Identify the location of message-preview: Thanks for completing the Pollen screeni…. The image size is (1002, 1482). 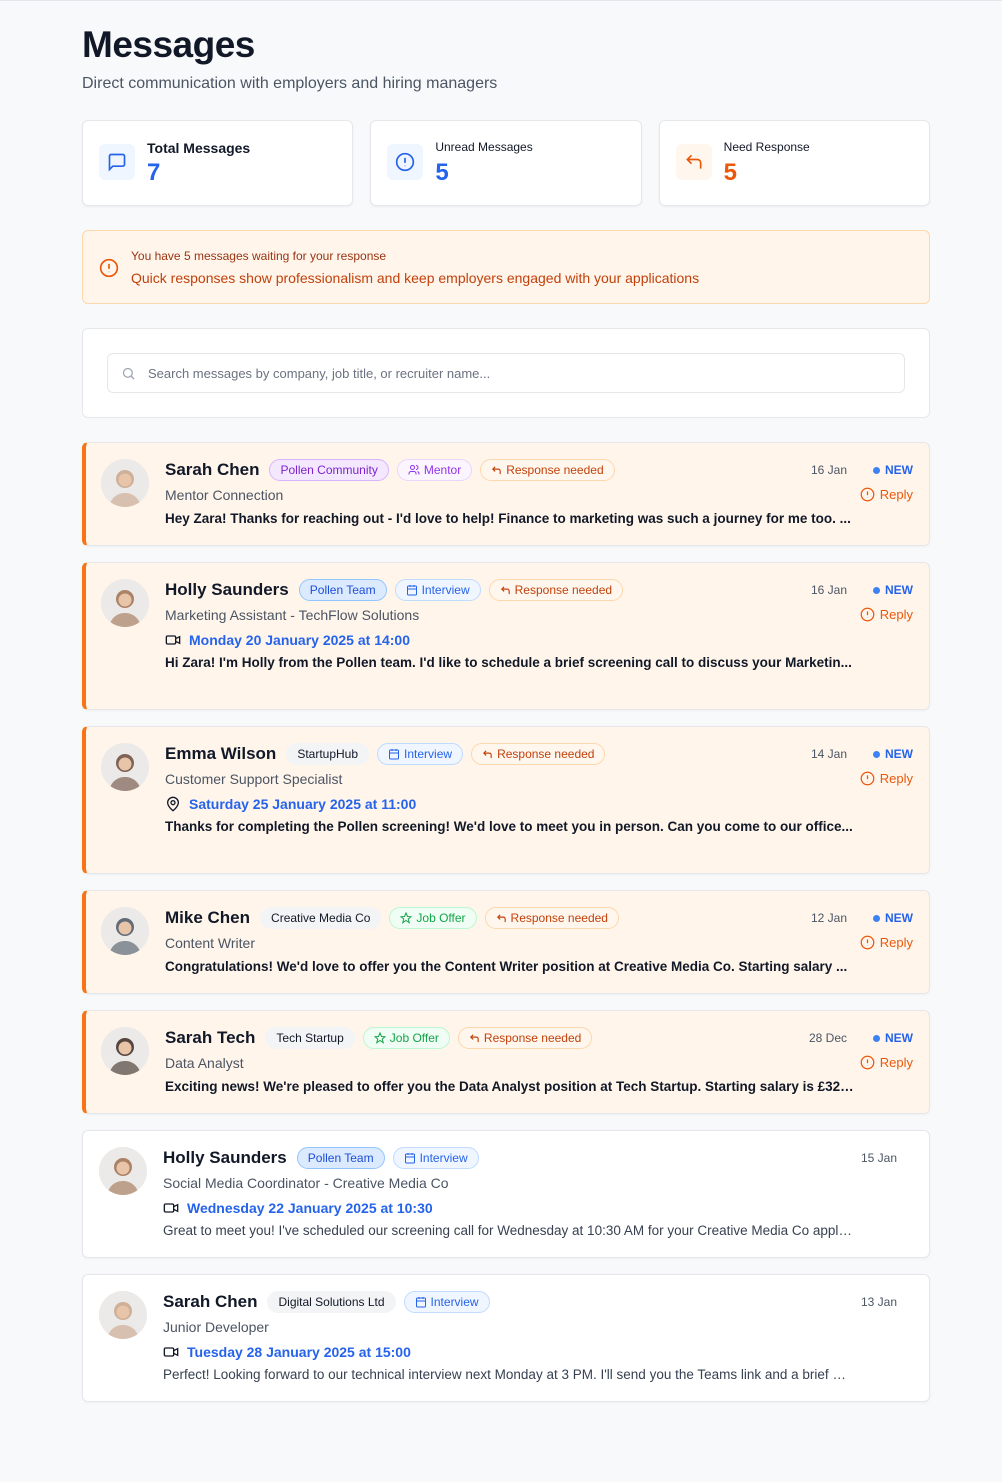
(509, 826).